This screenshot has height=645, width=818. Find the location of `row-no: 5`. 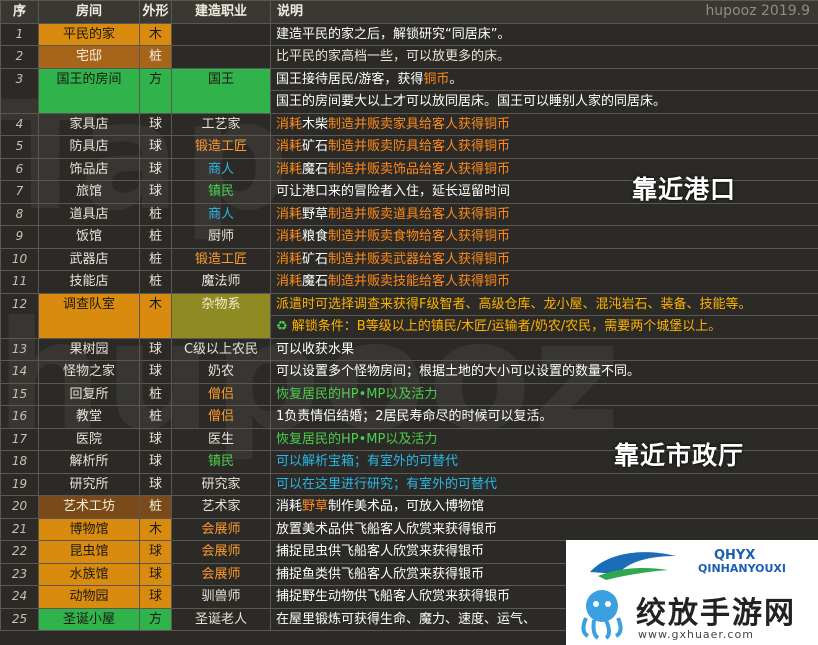

row-no: 5 is located at coordinates (19, 147).